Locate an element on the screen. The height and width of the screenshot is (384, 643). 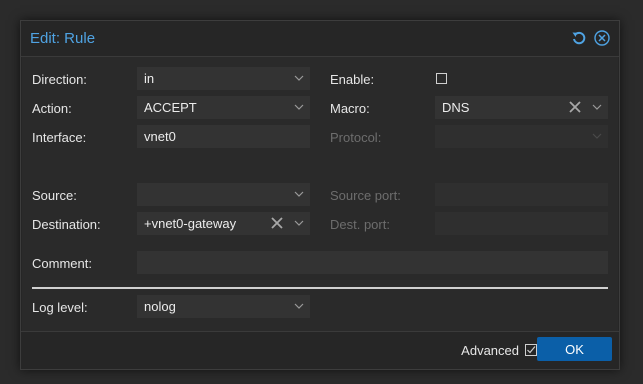
destination-select: +vnet0-gateway is located at coordinates (223, 223).